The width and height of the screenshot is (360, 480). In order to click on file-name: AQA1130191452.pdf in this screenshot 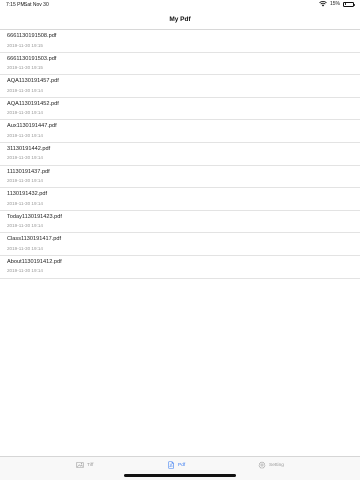, I will do `click(33, 103)`.